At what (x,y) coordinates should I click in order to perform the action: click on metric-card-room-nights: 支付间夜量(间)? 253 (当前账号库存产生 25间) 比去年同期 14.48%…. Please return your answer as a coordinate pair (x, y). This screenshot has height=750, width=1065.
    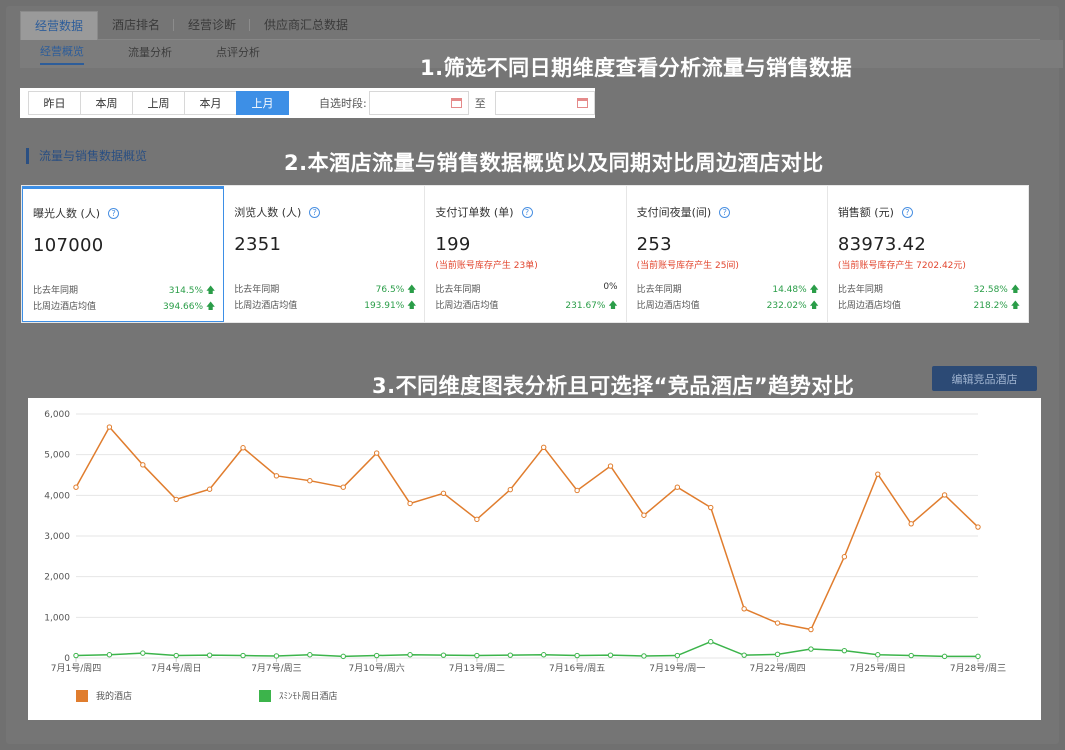
    Looking at the image, I should click on (727, 254).